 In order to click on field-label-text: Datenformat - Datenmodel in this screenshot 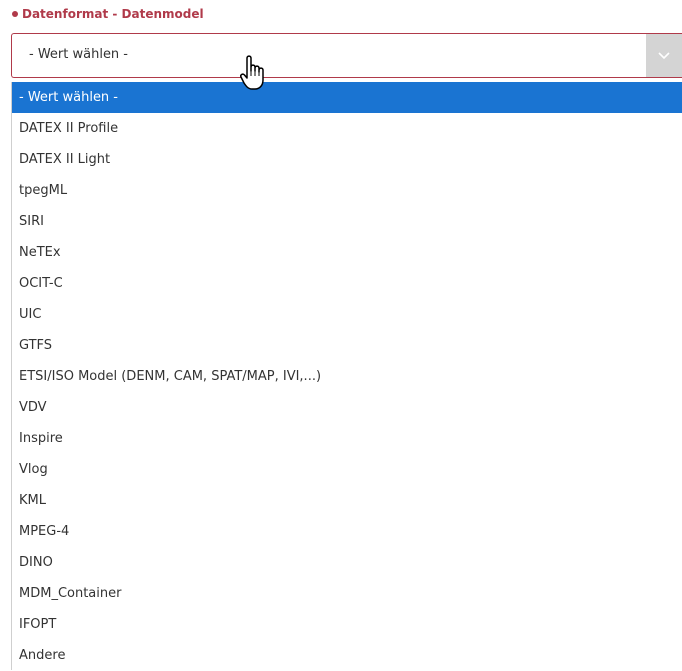, I will do `click(113, 14)`.